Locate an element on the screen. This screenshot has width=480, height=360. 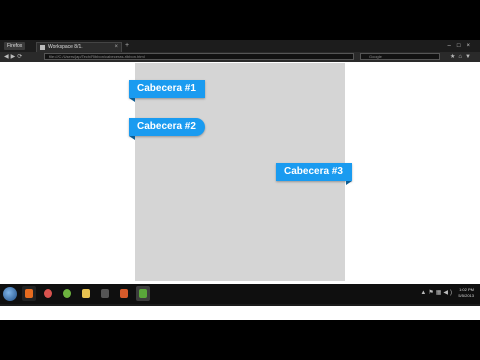
start-button is located at coordinates (10, 294).